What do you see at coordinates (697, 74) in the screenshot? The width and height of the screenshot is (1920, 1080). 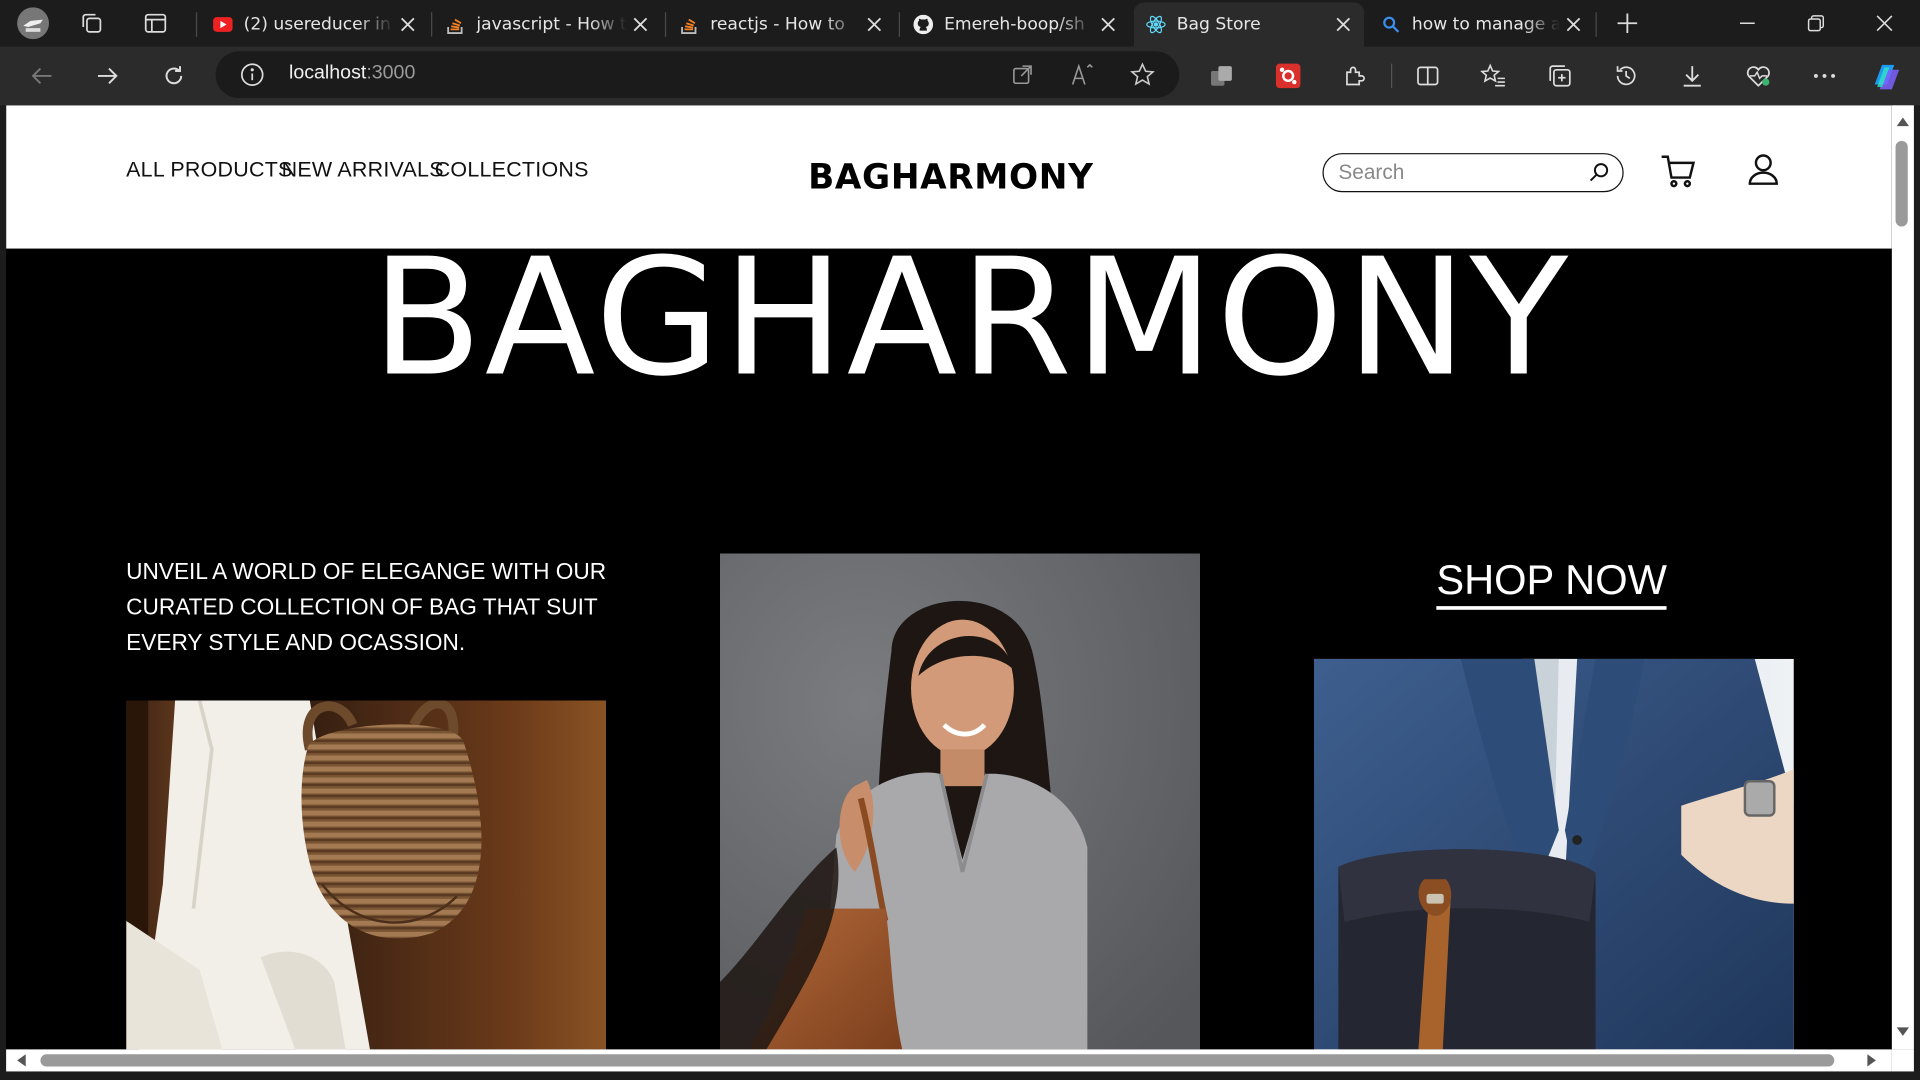 I see `address-bar: localhost:3000` at bounding box center [697, 74].